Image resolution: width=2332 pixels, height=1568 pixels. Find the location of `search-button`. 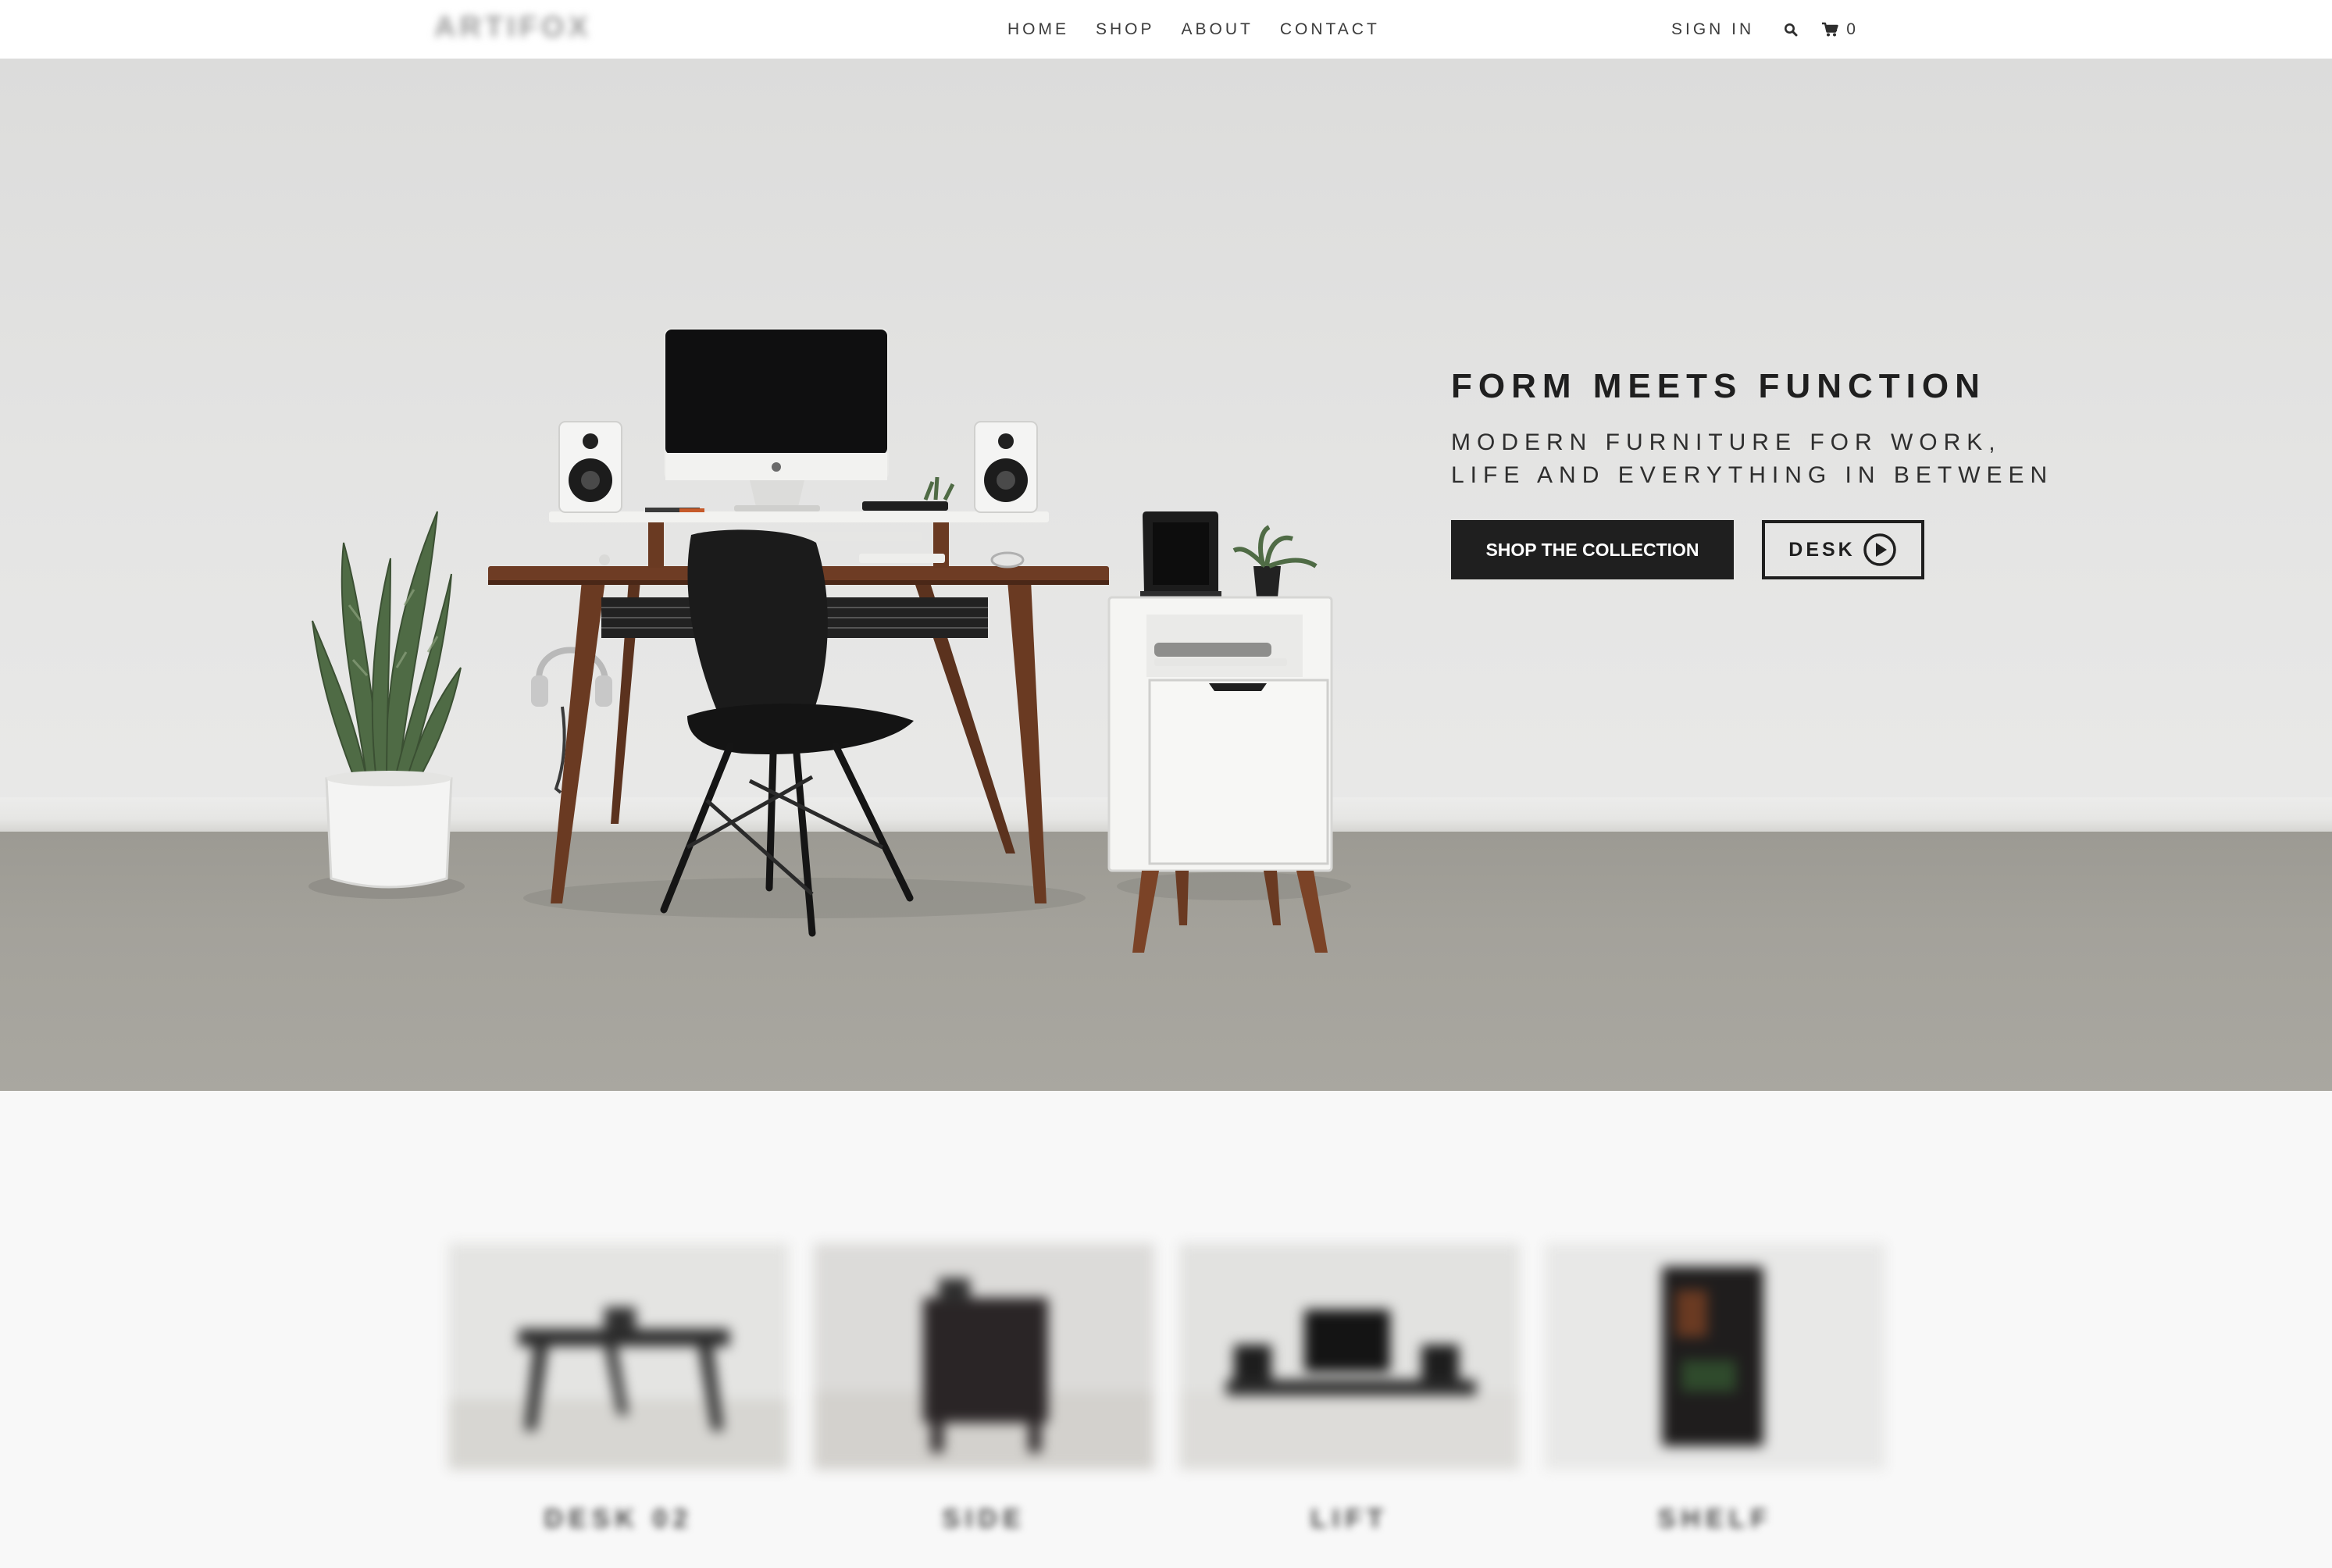

search-button is located at coordinates (1791, 30).